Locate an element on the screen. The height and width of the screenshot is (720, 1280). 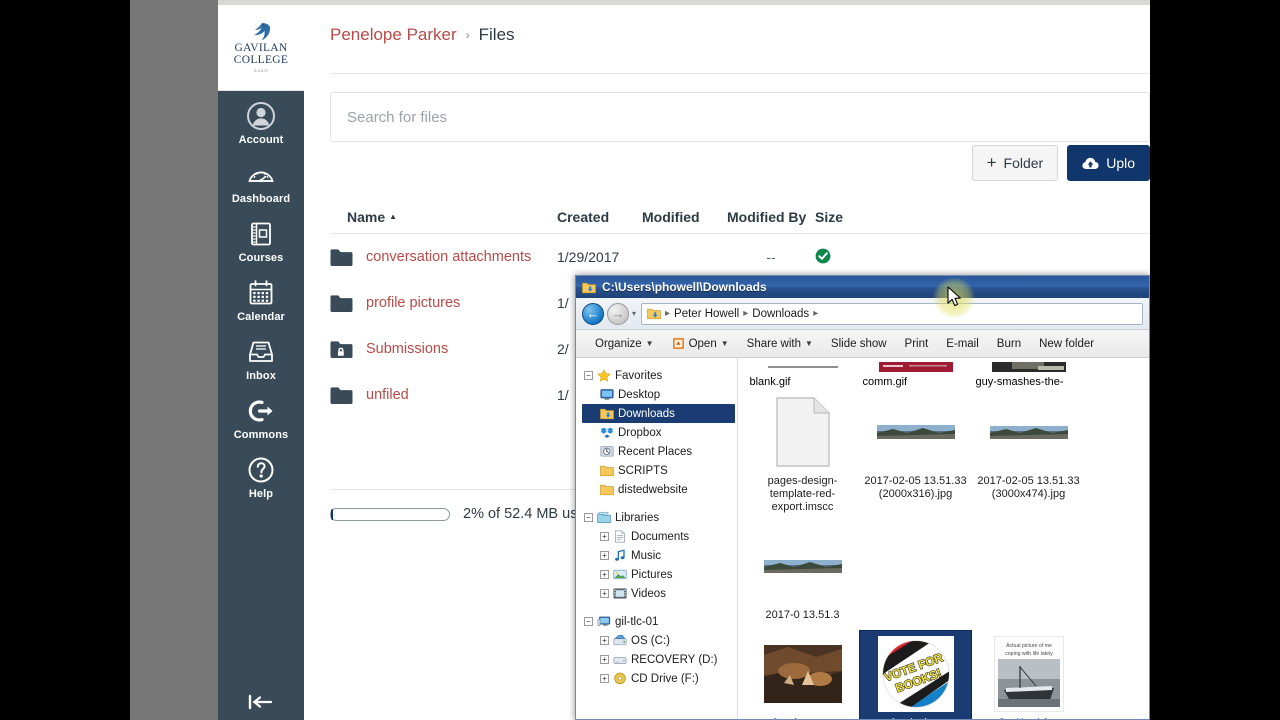
sidebar-item-help: Help is located at coordinates (261, 476).